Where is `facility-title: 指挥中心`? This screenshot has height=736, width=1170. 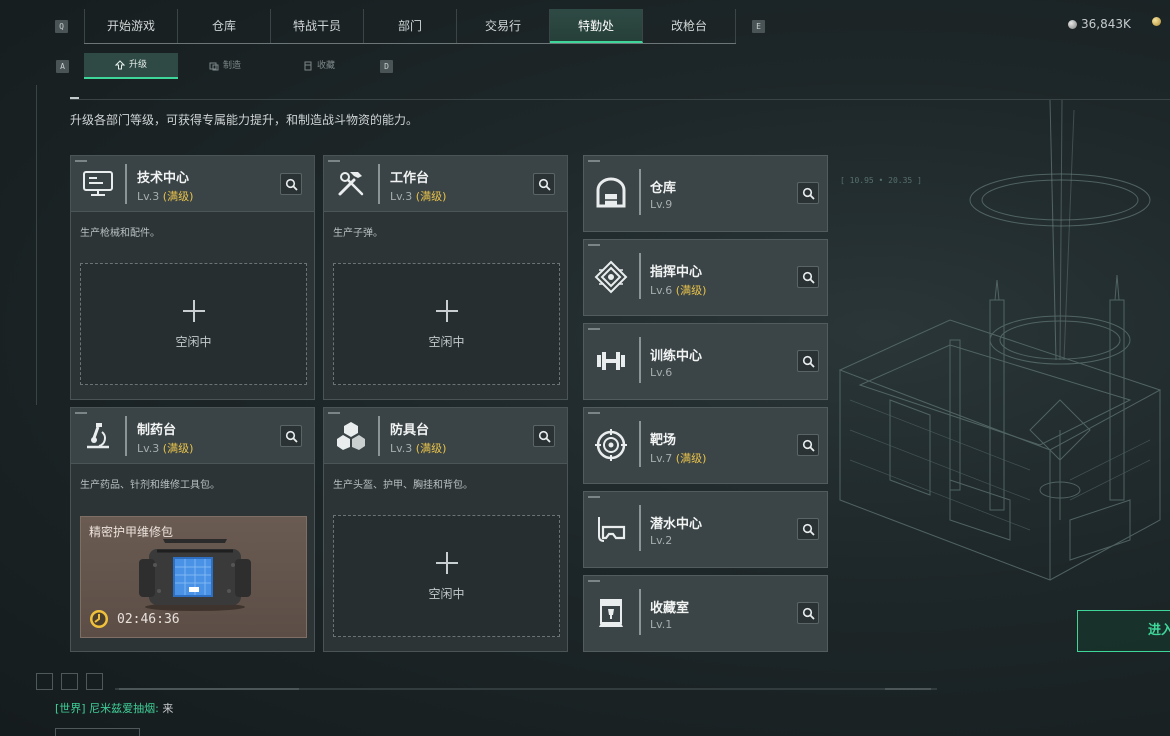 facility-title: 指挥中心 is located at coordinates (676, 272).